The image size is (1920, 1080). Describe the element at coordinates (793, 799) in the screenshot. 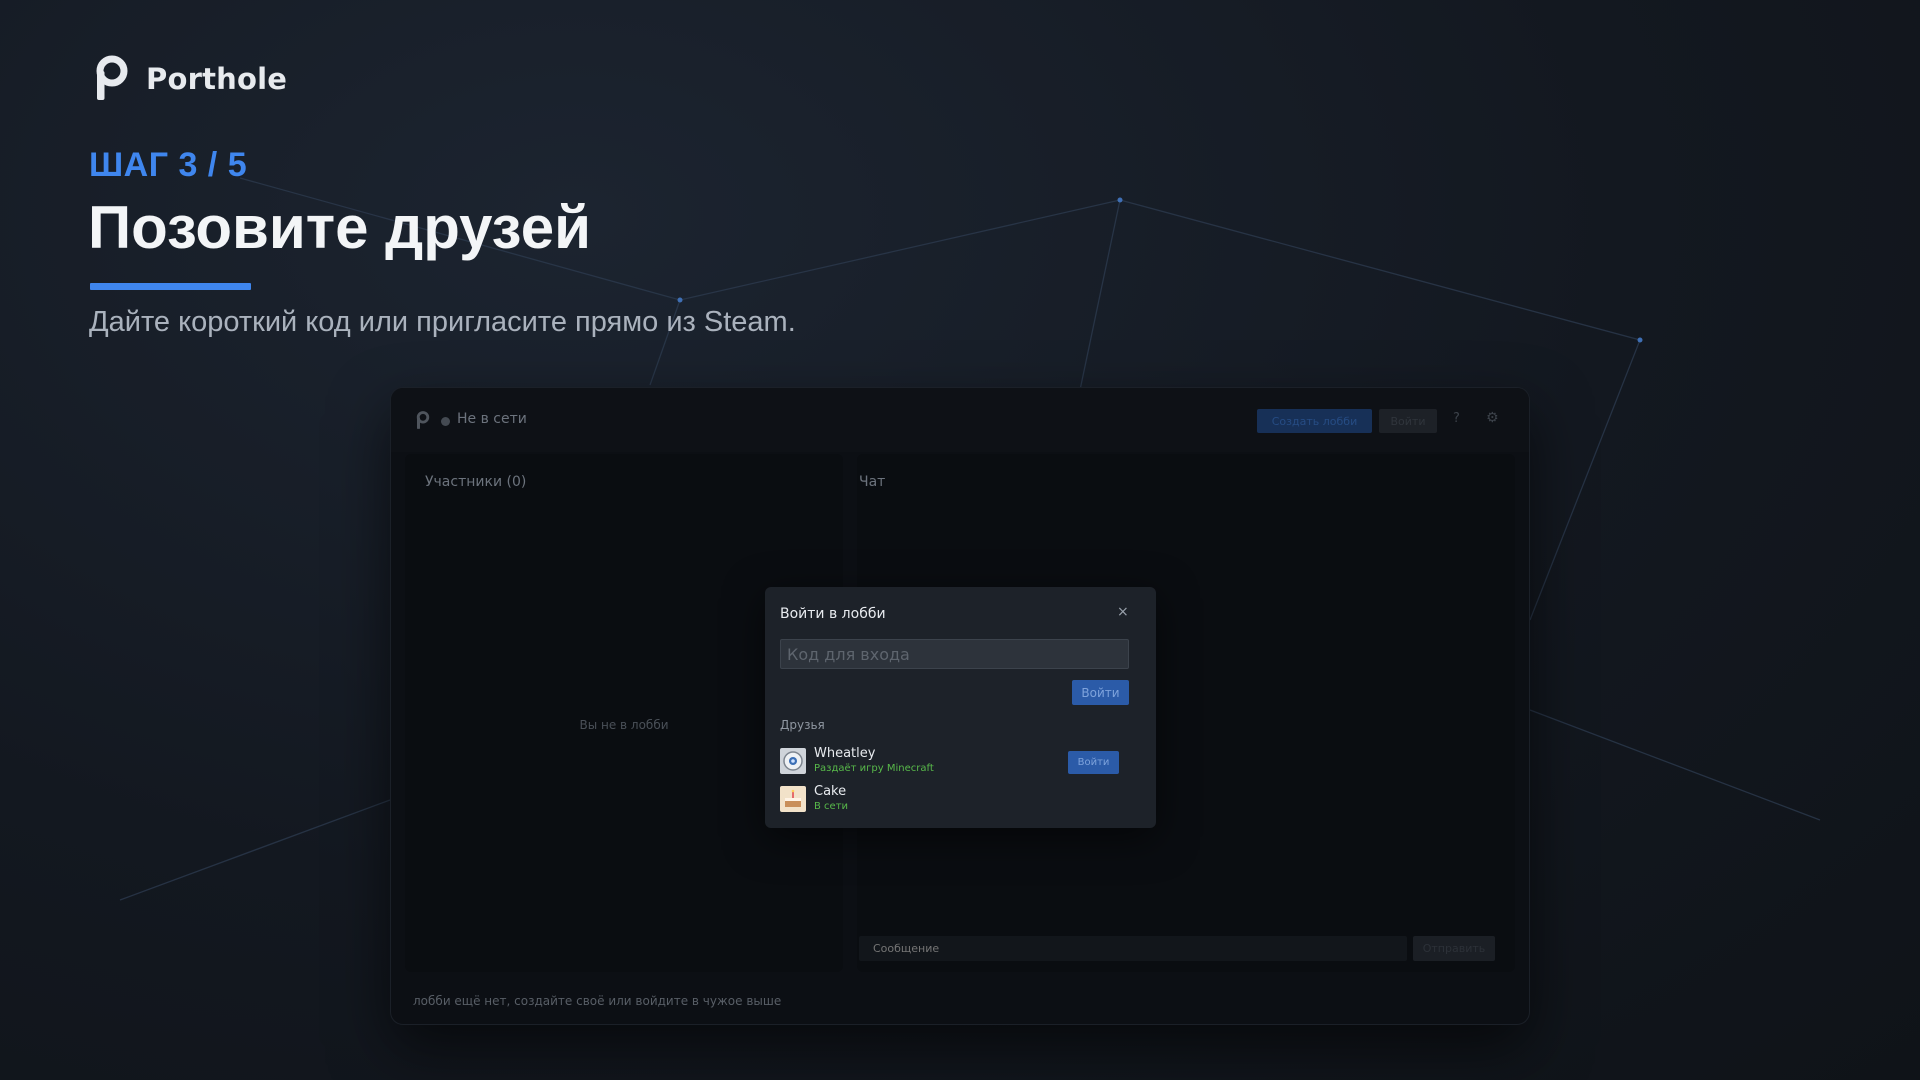

I see `cake-avatar-icon` at that location.